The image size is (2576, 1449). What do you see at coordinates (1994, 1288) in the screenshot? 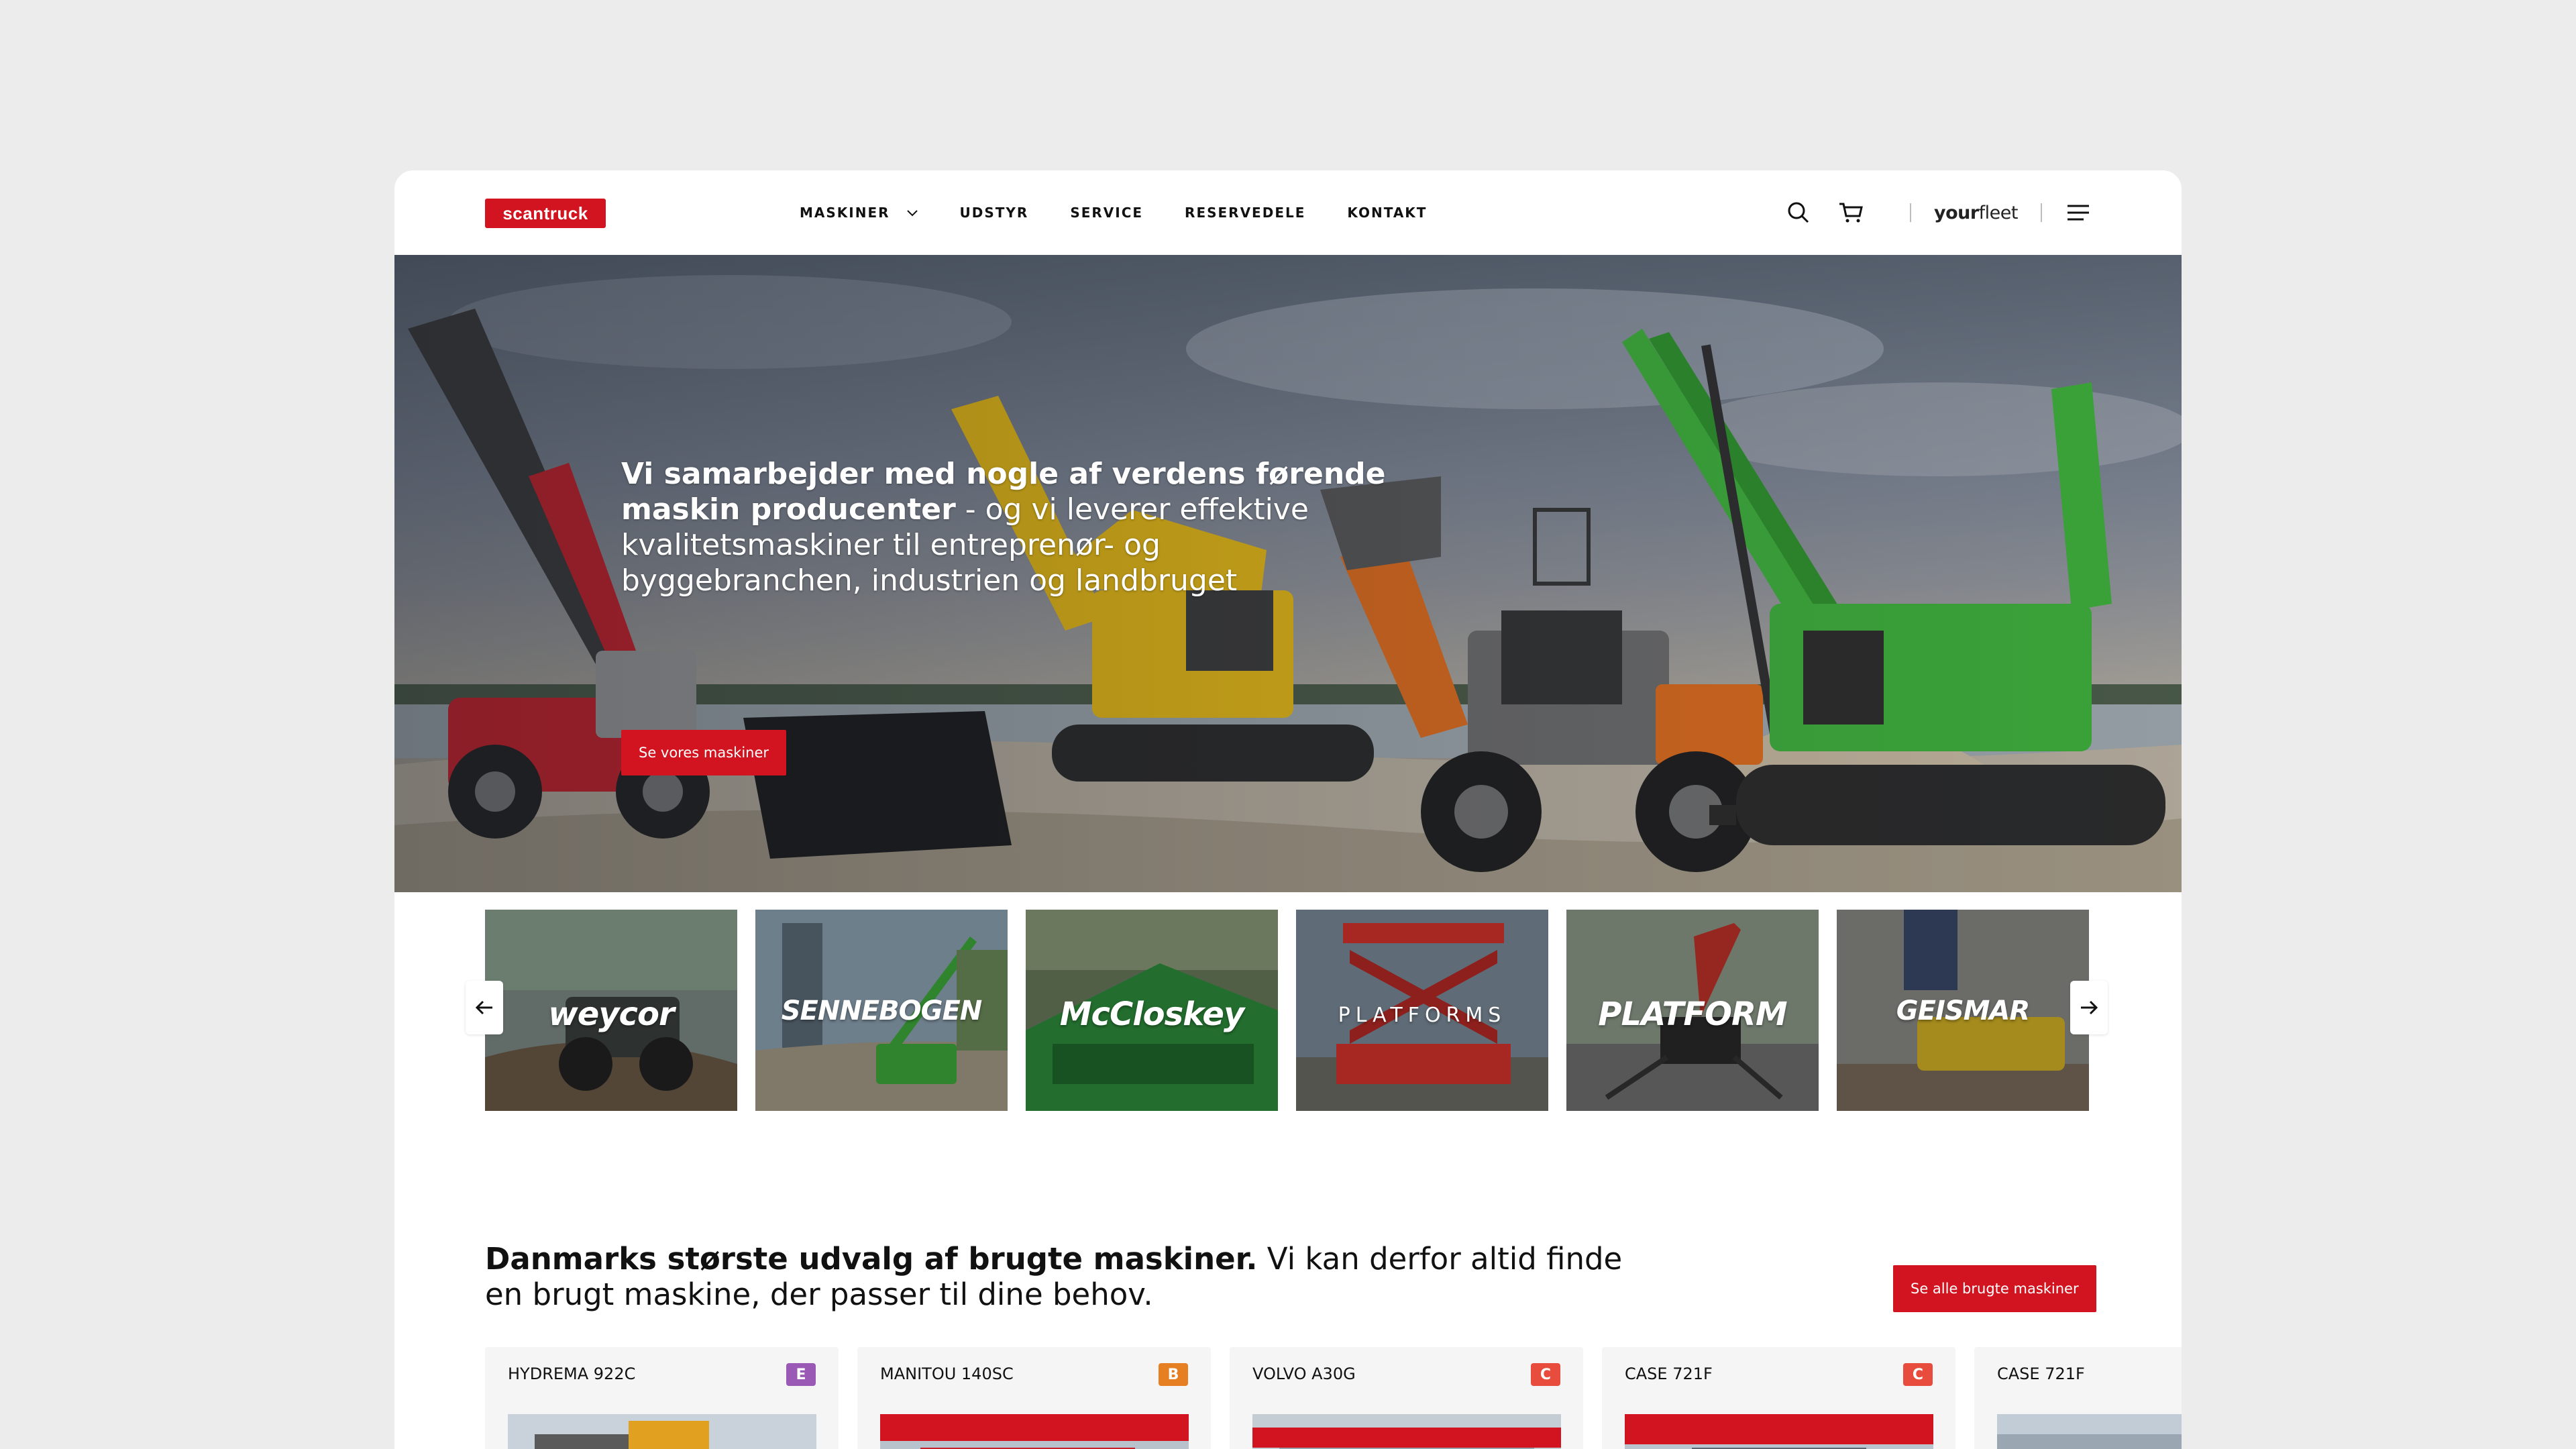
I see `see-all-used-button: Se alle brugte maskiner` at bounding box center [1994, 1288].